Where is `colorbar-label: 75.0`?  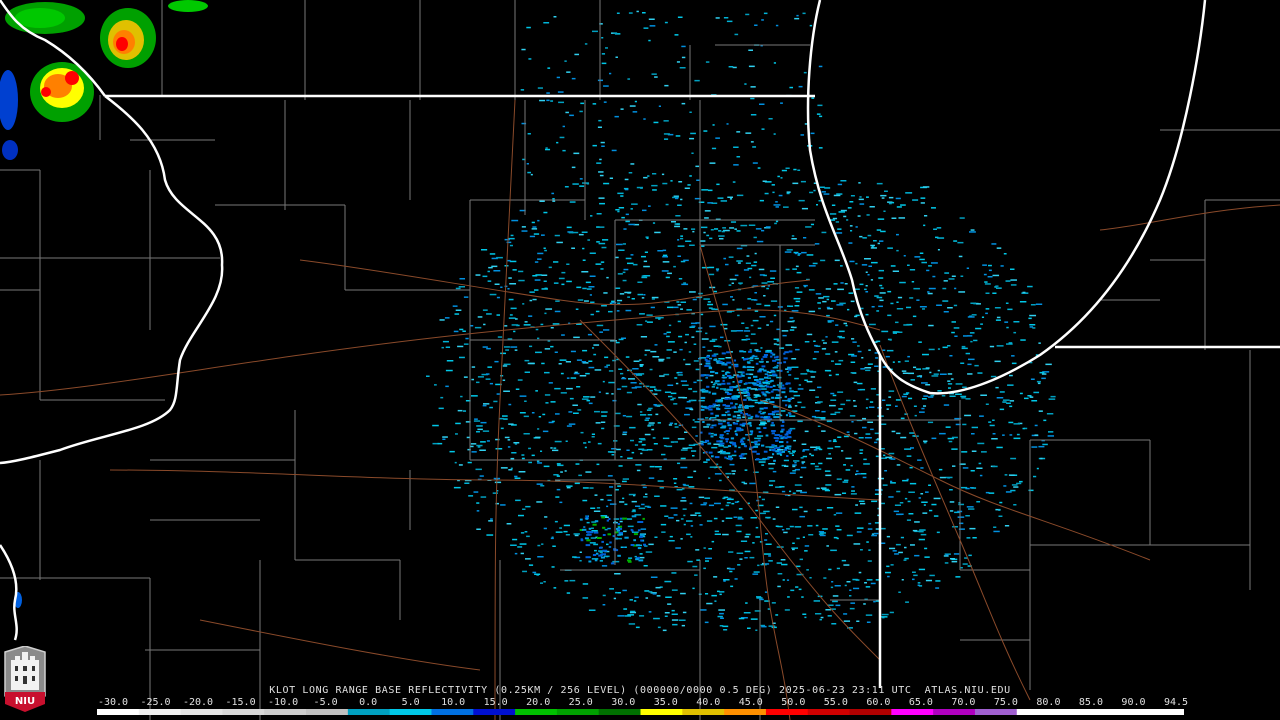 colorbar-label: 75.0 is located at coordinates (1005, 702).